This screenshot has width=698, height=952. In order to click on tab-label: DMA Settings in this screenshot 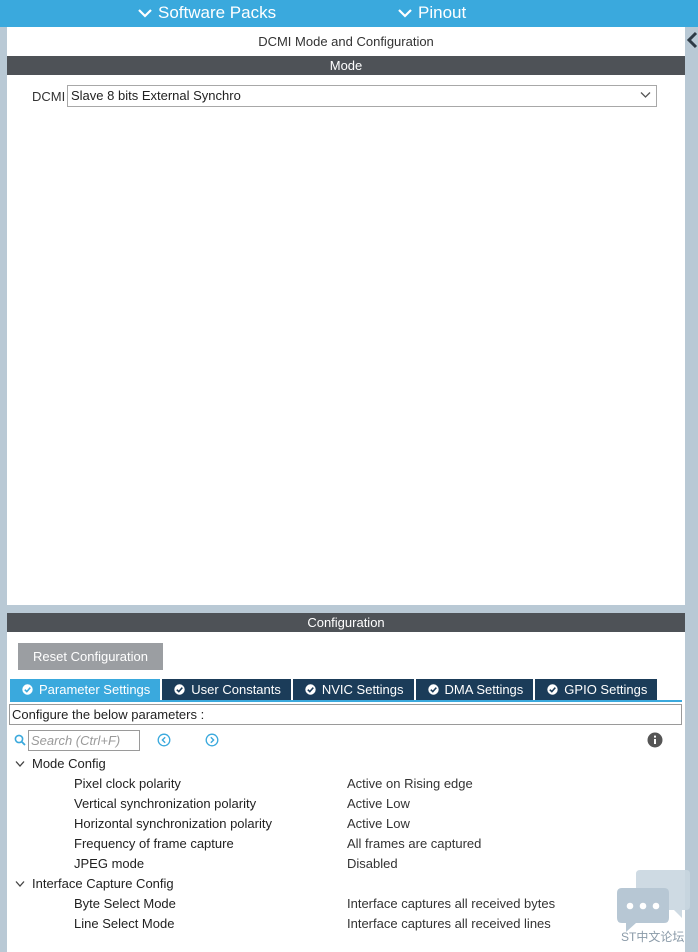, I will do `click(484, 689)`.